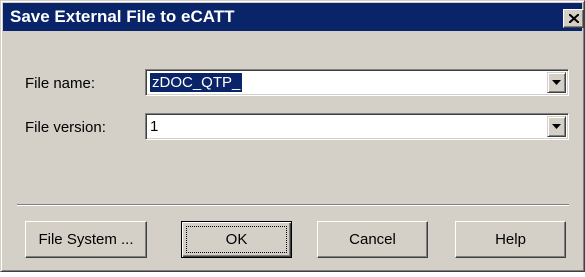  I want to click on ok-button: OK, so click(236, 239).